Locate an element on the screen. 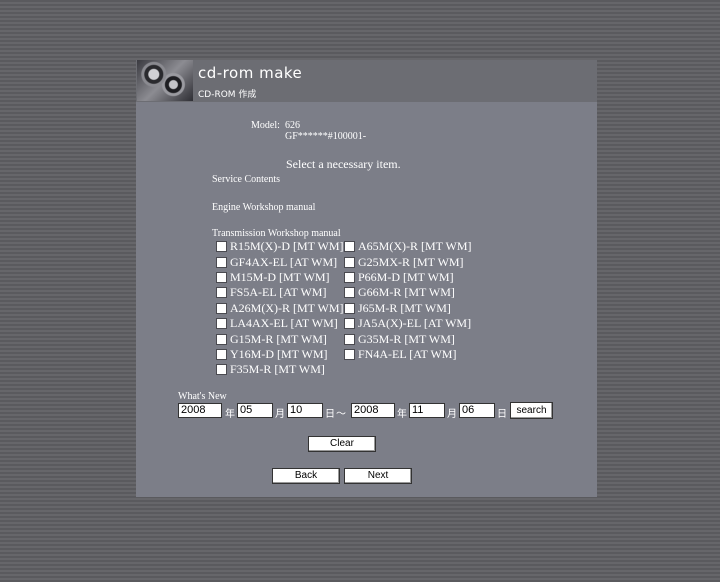 This screenshot has height=582, width=720. item-label: F35M-R [MT WM] is located at coordinates (277, 369).